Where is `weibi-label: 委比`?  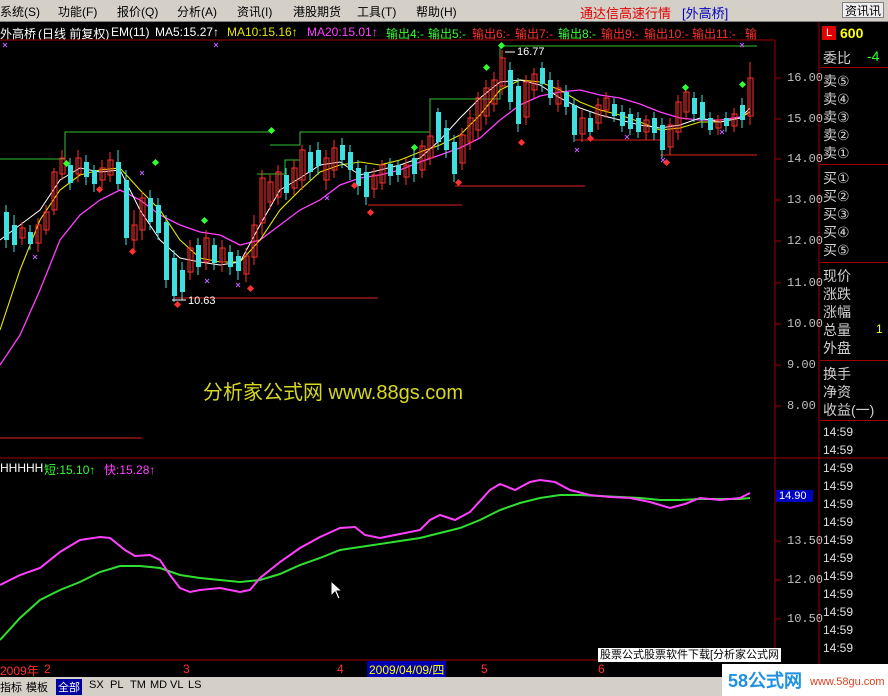
weibi-label: 委比 is located at coordinates (837, 58).